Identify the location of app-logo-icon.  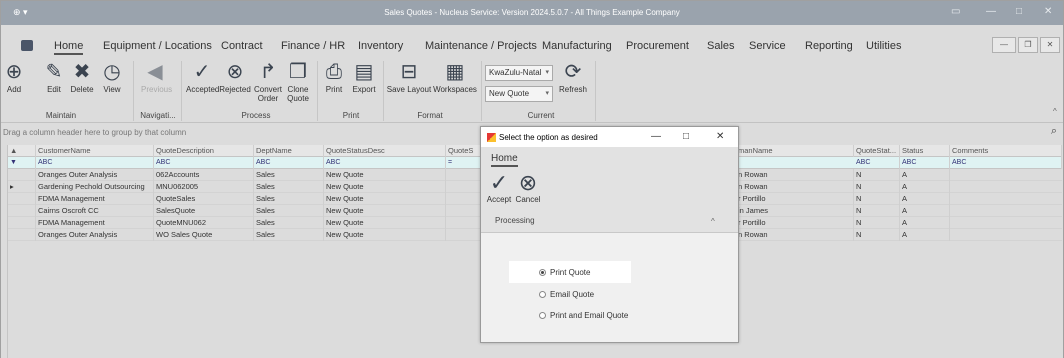
(491, 137).